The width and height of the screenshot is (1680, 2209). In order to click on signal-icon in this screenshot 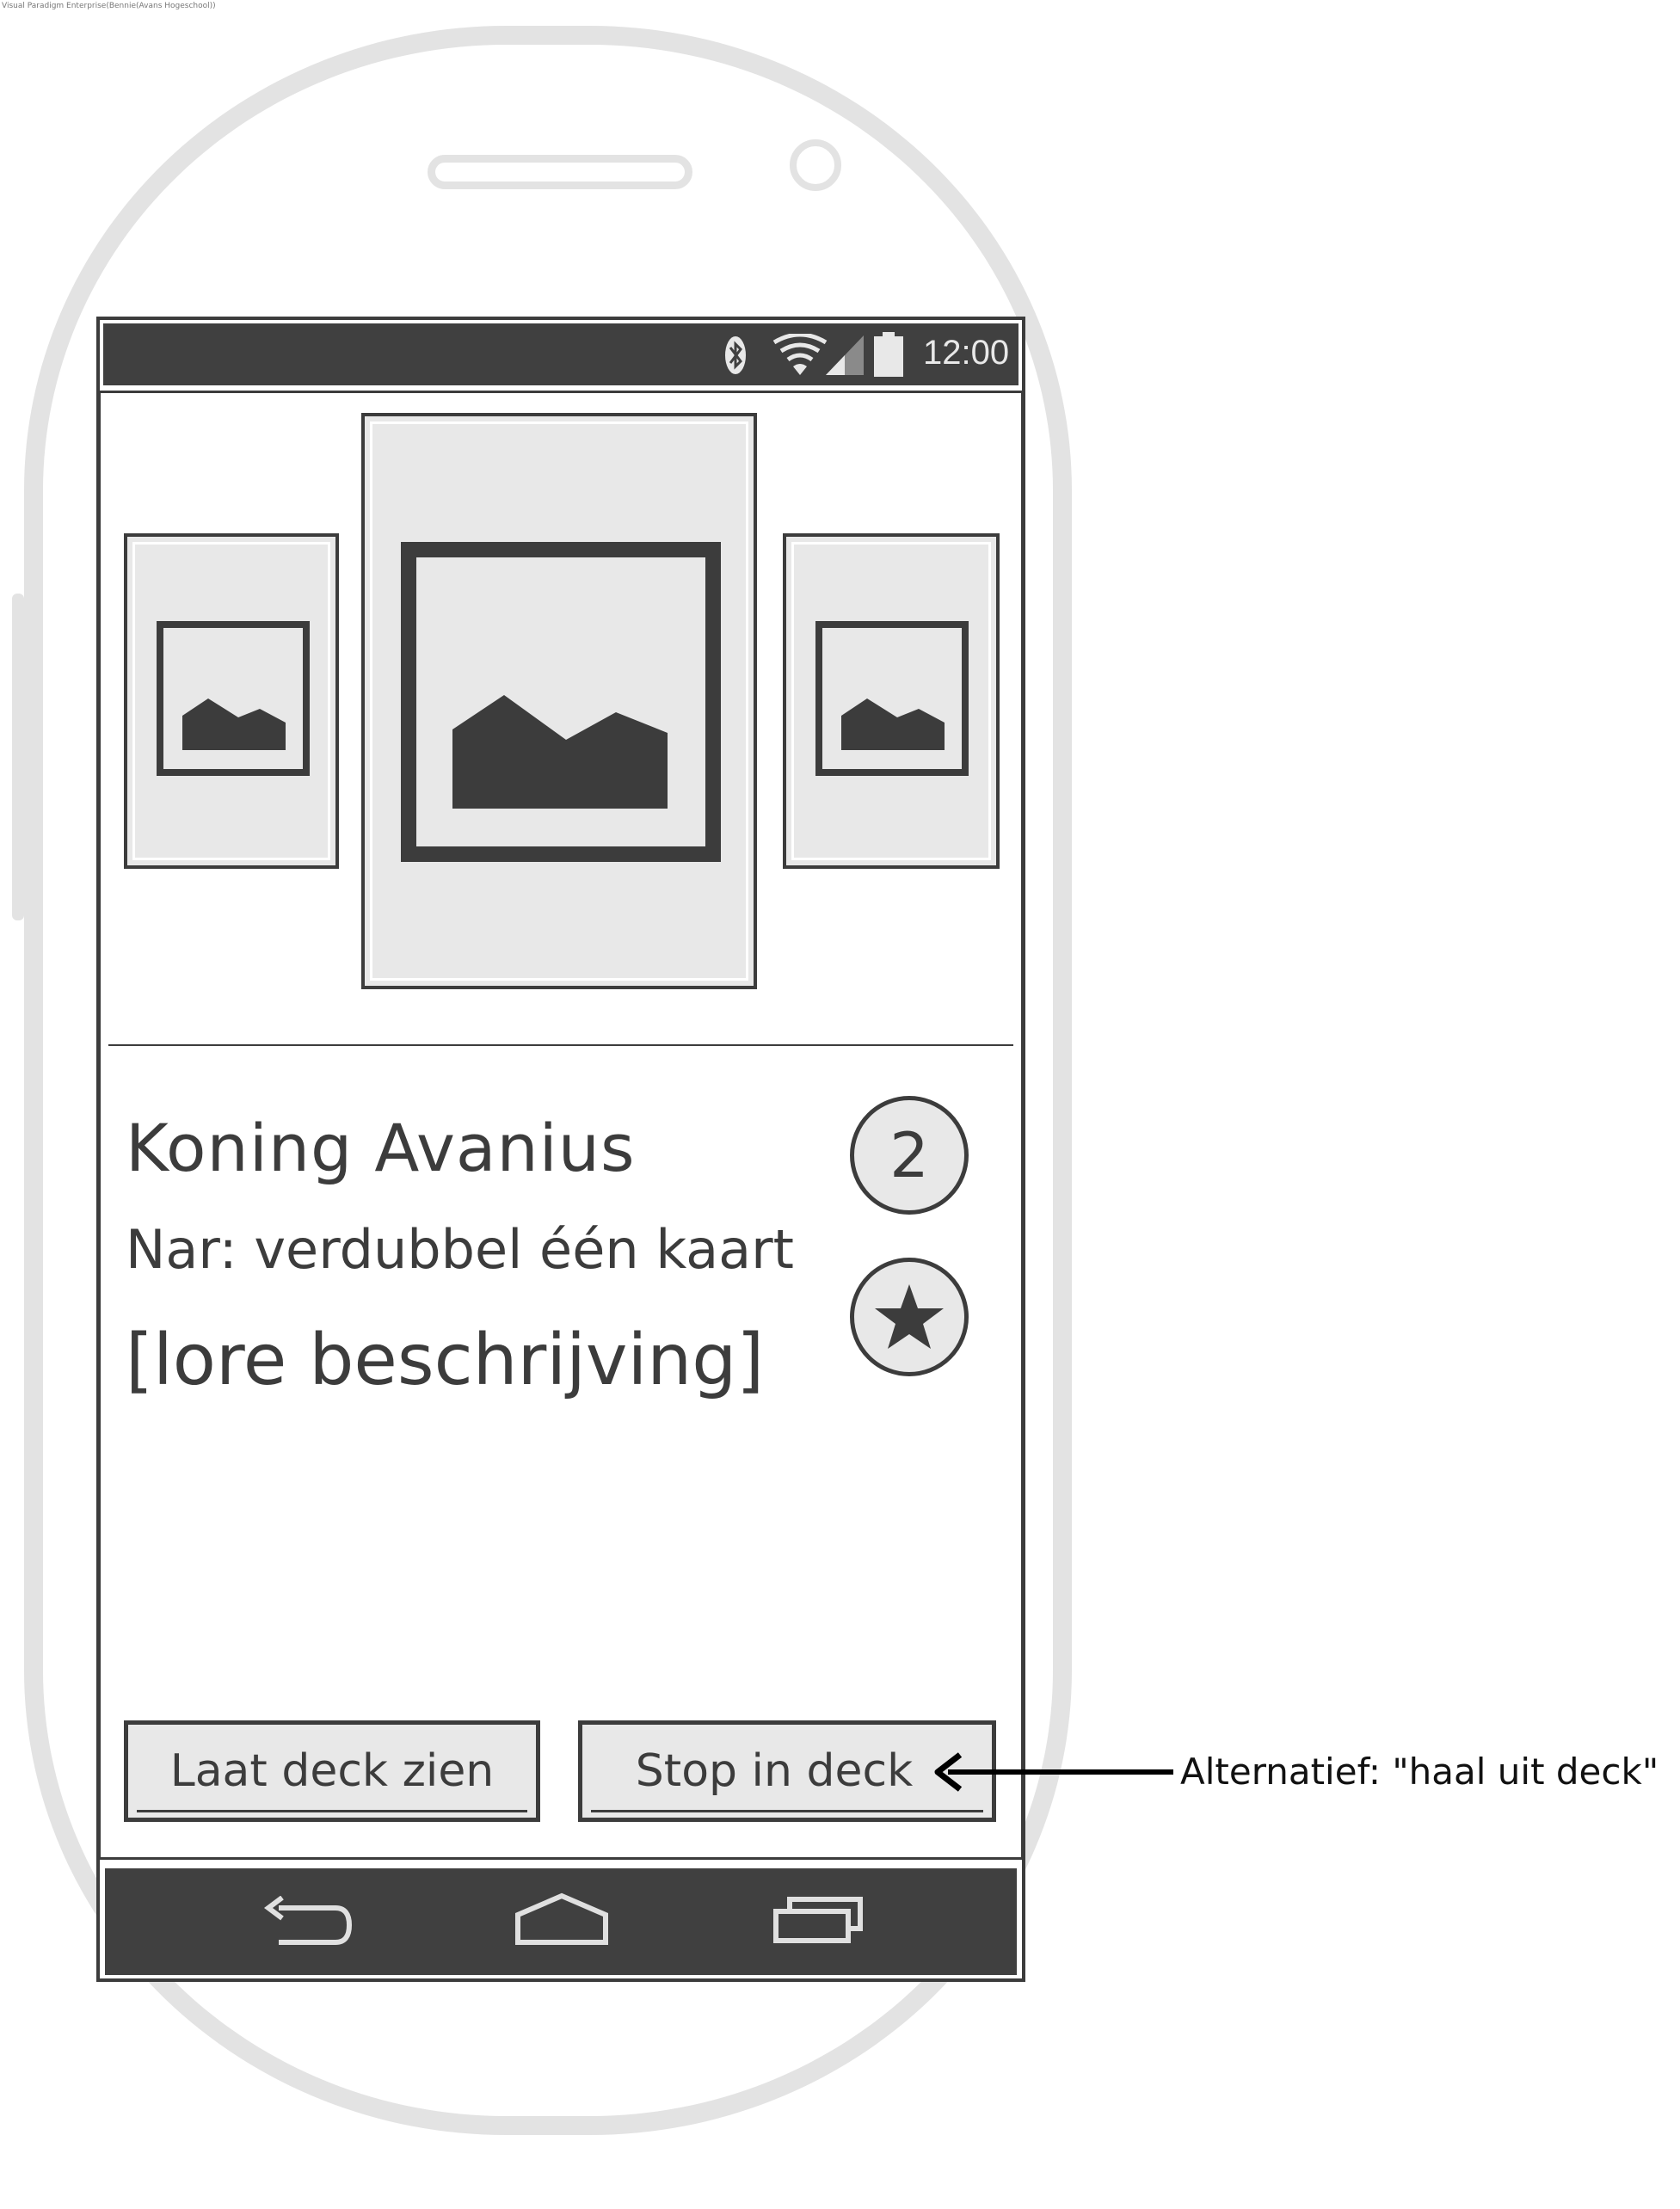, I will do `click(845, 355)`.